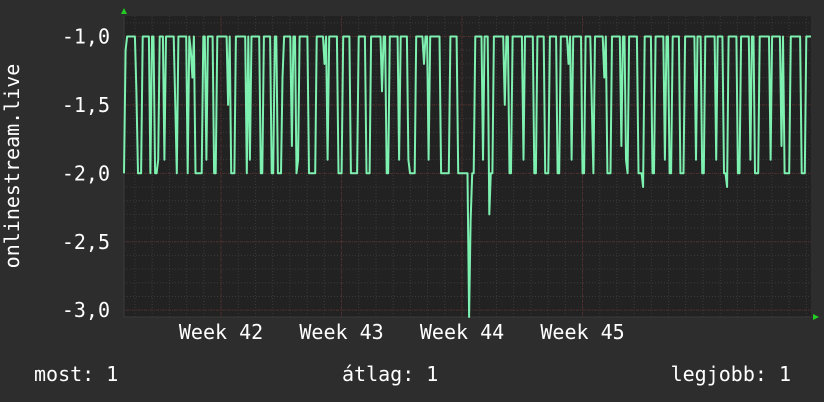 The image size is (824, 402). I want to click on y-tick-label: -3,0, so click(86, 310).